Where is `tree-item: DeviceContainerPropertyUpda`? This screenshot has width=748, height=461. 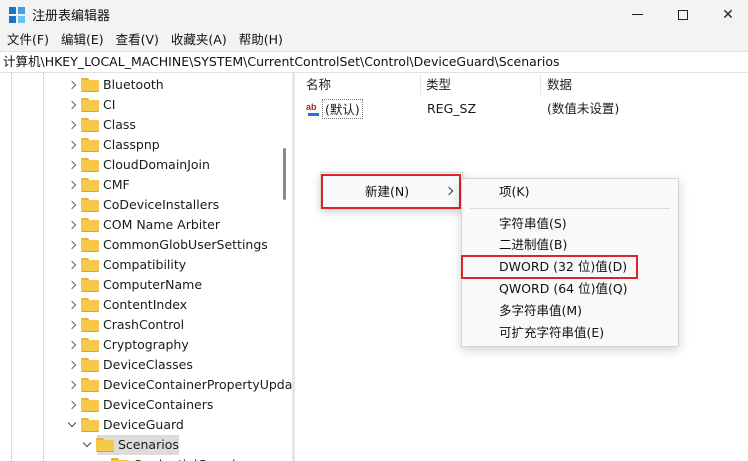 tree-item: DeviceContainerPropertyUpda is located at coordinates (146, 385).